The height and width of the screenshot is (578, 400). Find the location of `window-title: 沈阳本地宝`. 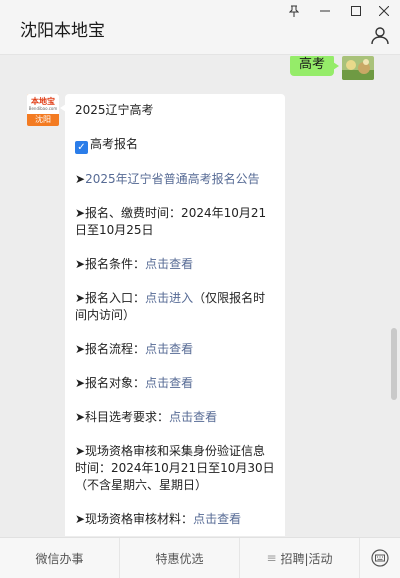

window-title: 沈阳本地宝 is located at coordinates (62, 31).